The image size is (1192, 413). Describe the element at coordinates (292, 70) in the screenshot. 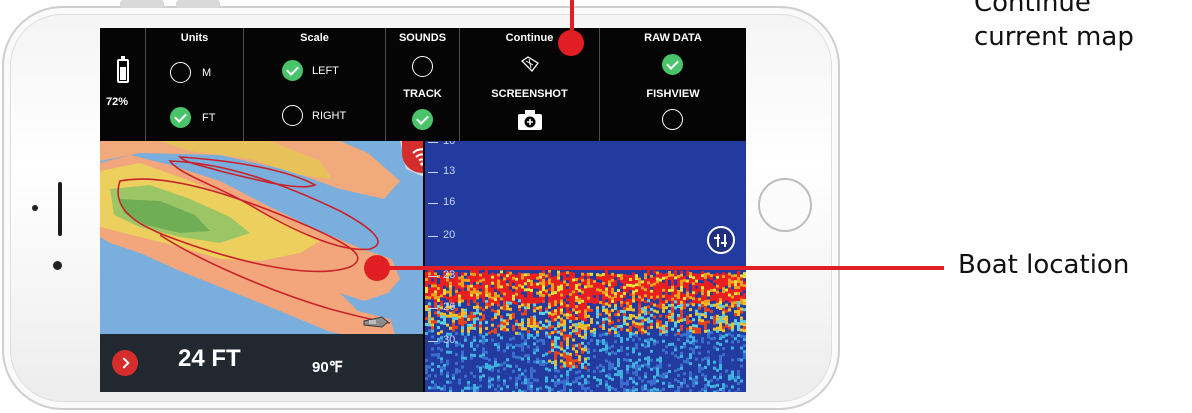

I see `scale-left-radio` at that location.